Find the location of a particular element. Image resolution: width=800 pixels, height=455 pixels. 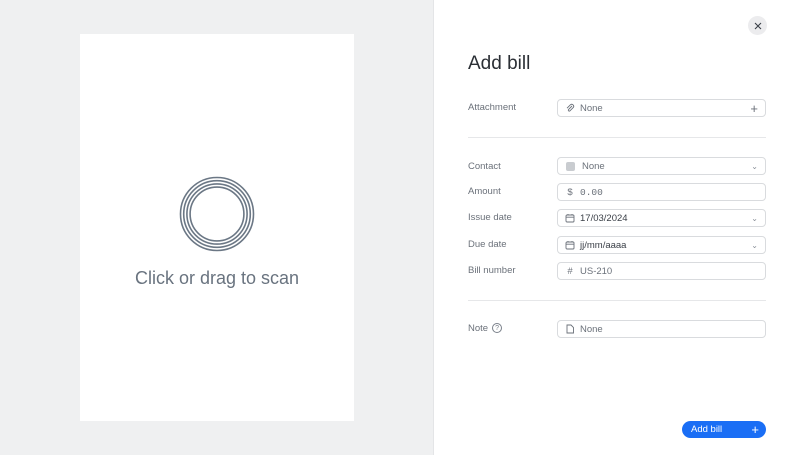

amount-label: Amount is located at coordinates (484, 191).